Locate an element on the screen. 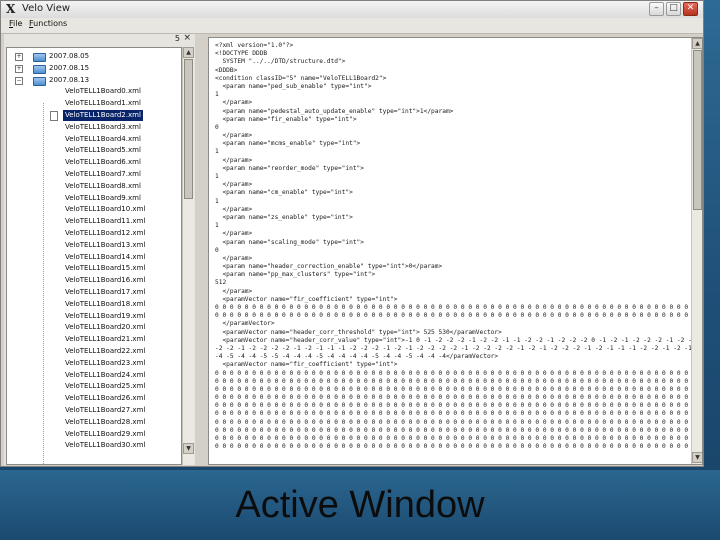  tree-file-item: VeloTELL1Board4.xml is located at coordinates (94, 139).